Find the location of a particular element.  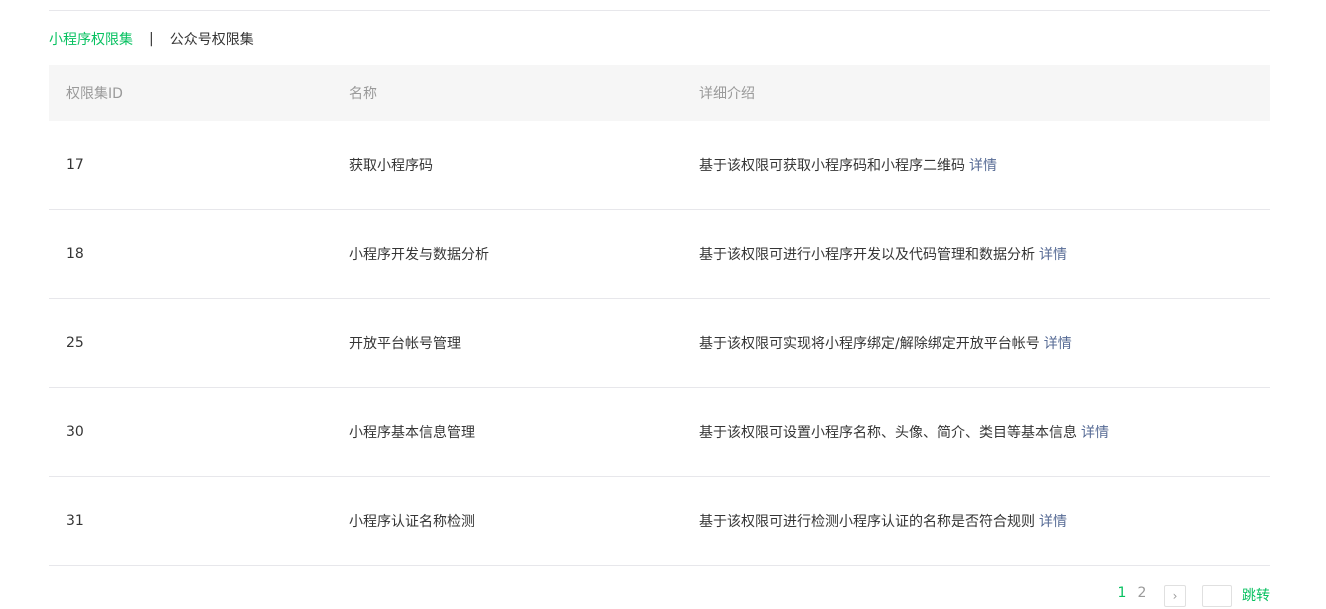

description-text: 基于该权限可设置小程序名称、头像、简介、类目等基本信息 is located at coordinates (888, 433).